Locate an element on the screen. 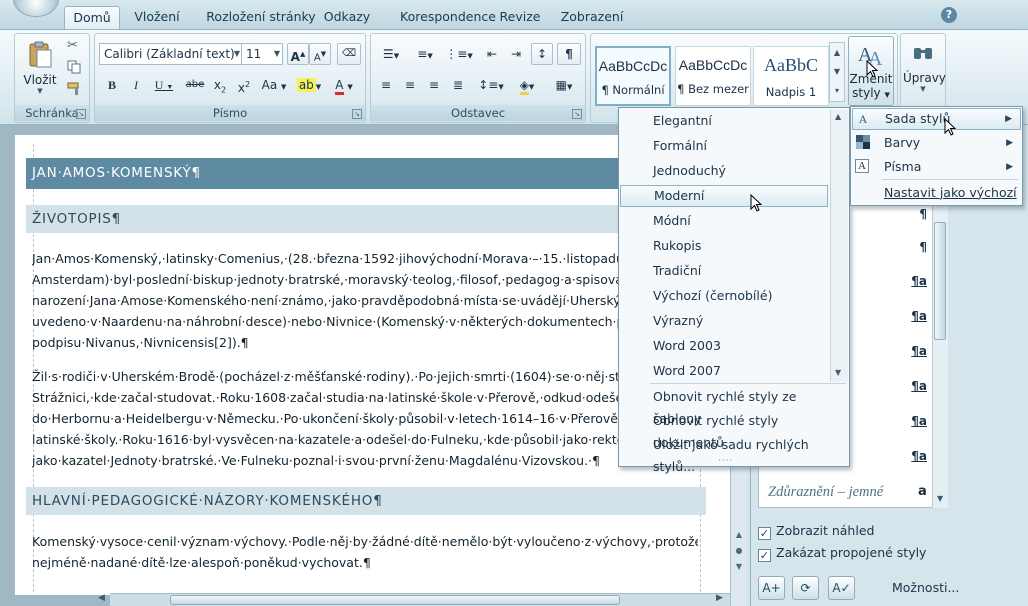 This screenshot has width=1028, height=606. fonts-menu-item: Písma ▶ is located at coordinates (936, 167).